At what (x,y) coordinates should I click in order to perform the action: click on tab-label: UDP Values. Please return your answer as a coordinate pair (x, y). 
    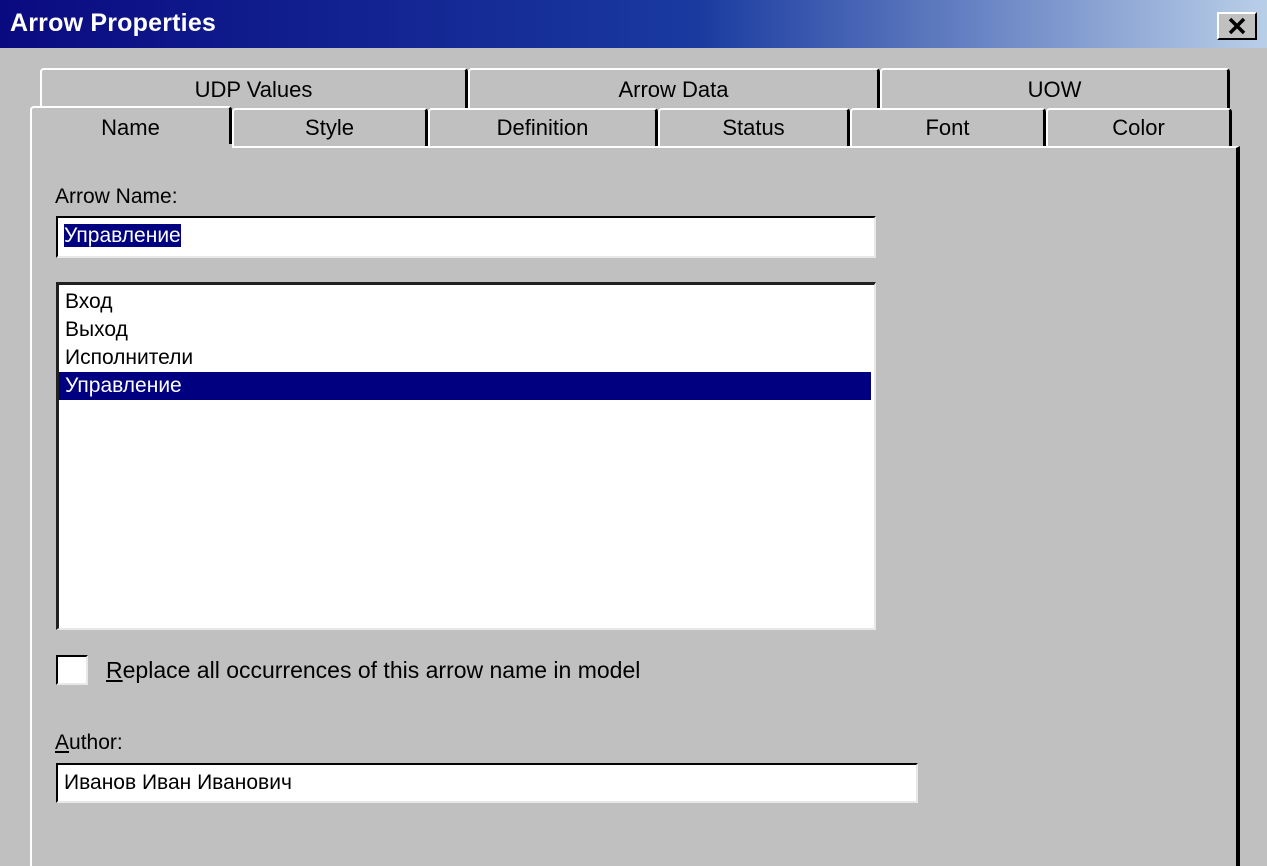
    Looking at the image, I should click on (253, 89).